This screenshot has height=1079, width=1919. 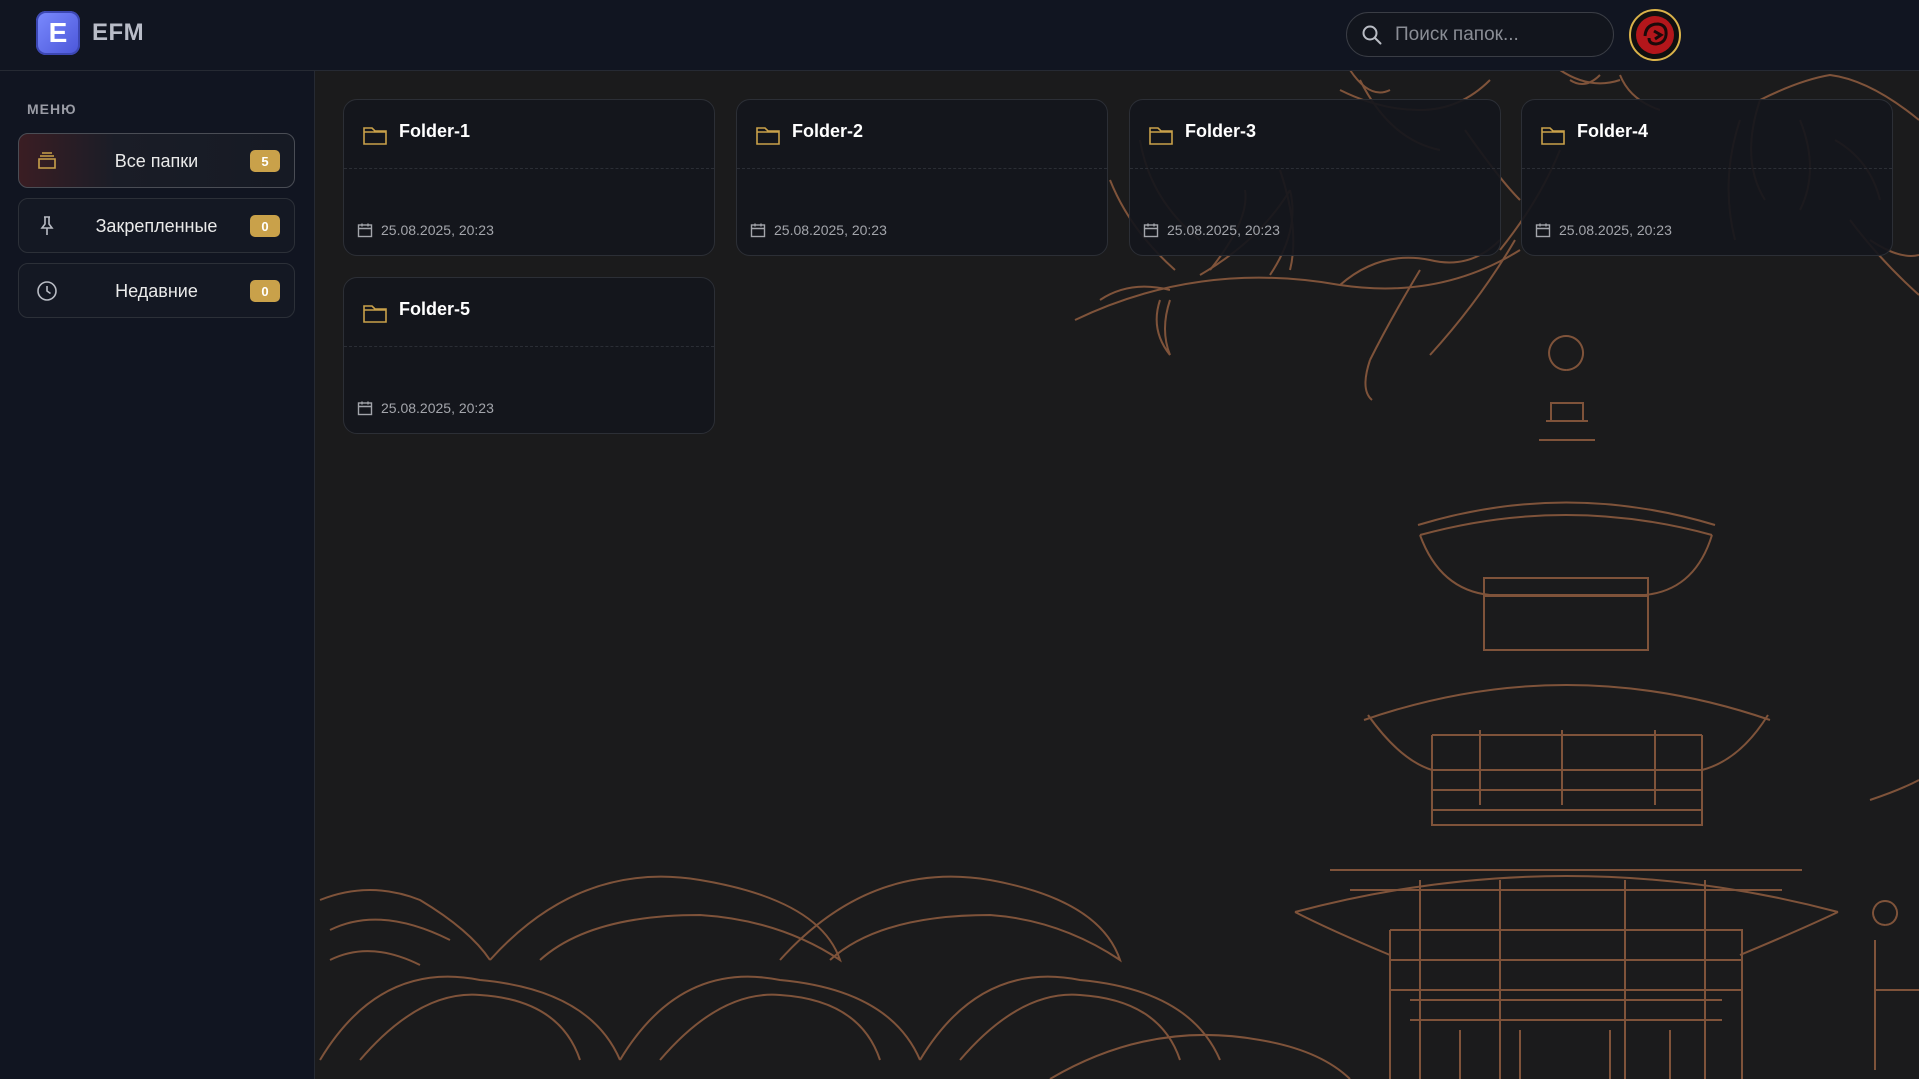 I want to click on search-input, so click(x=1495, y=34).